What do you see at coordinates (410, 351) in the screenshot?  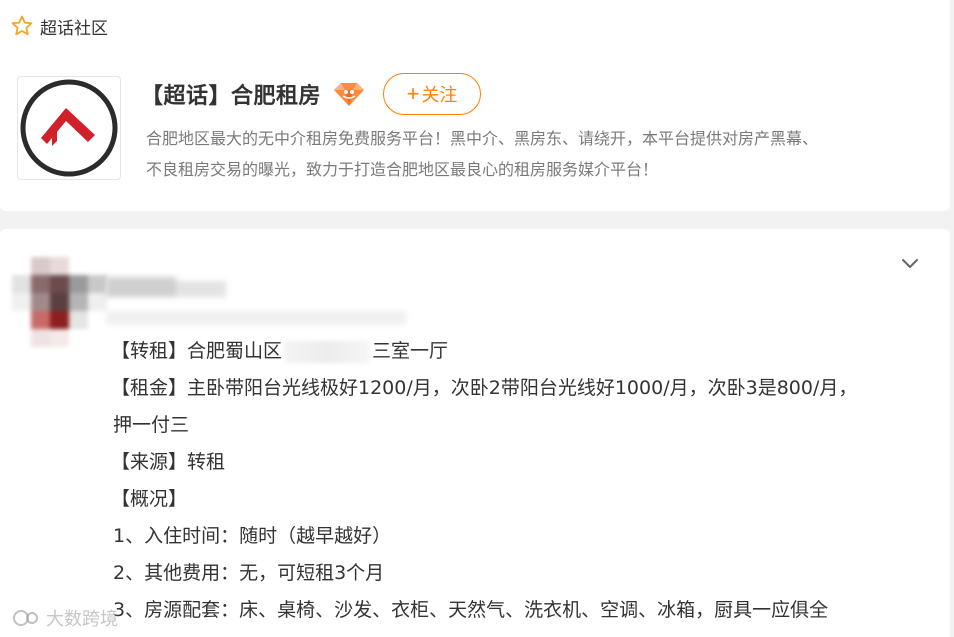 I see `post-text: 三室一厅` at bounding box center [410, 351].